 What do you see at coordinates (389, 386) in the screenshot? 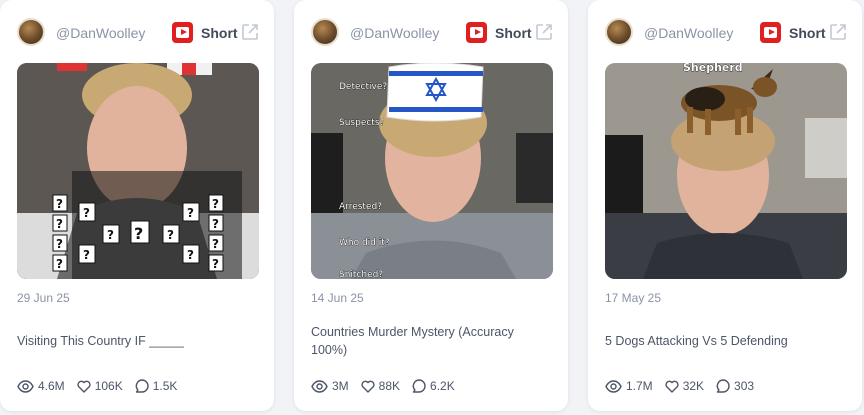
I see `likes-count: 88K` at bounding box center [389, 386].